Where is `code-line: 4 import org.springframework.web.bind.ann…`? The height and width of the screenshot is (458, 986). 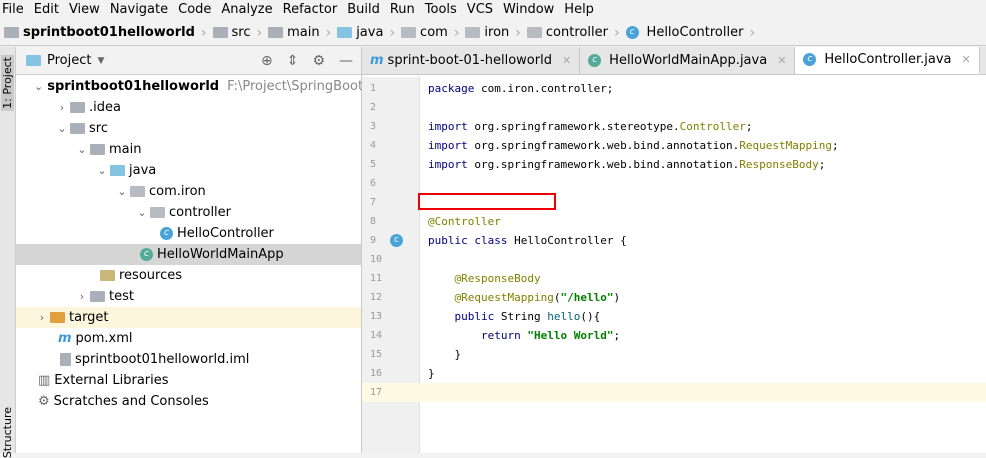
code-line: 4 import org.springframework.web.bind.ann… is located at coordinates (674, 145).